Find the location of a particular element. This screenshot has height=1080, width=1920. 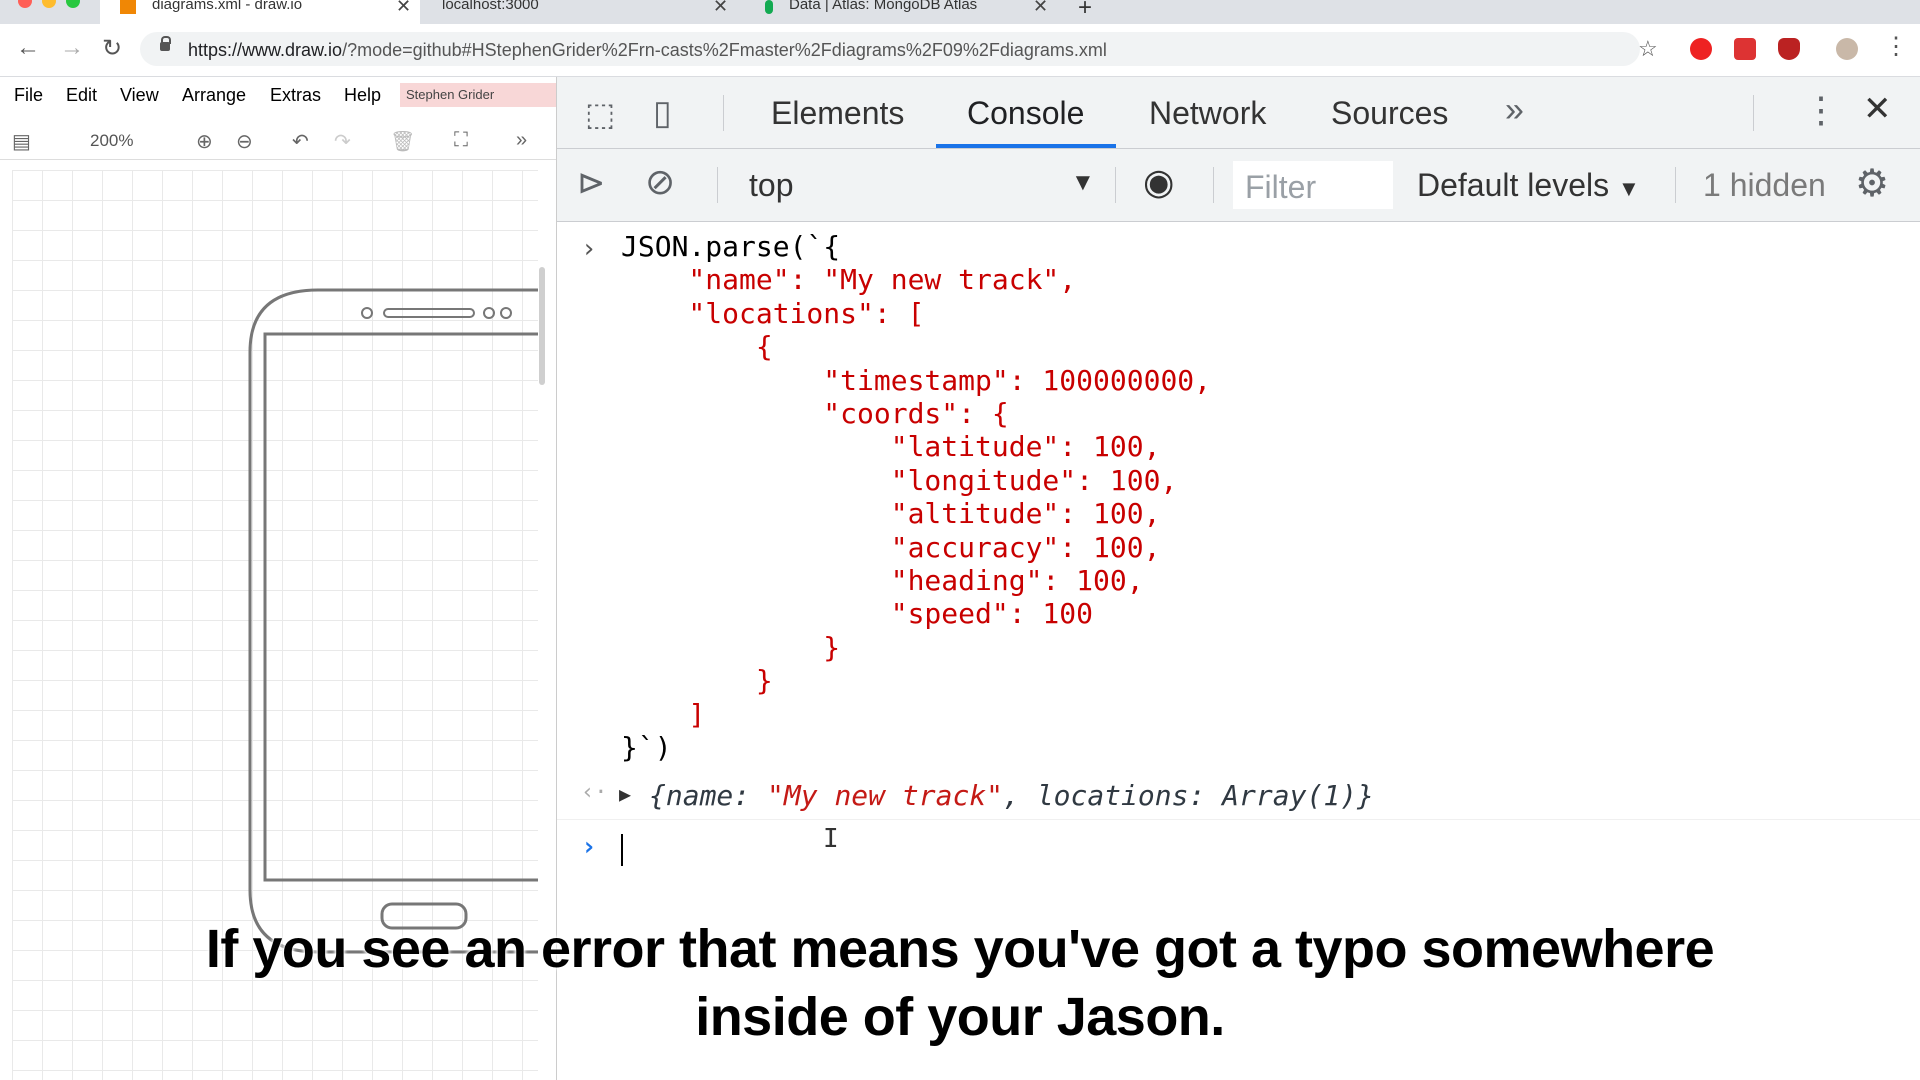

code-line: "coords": { is located at coordinates (815, 413).